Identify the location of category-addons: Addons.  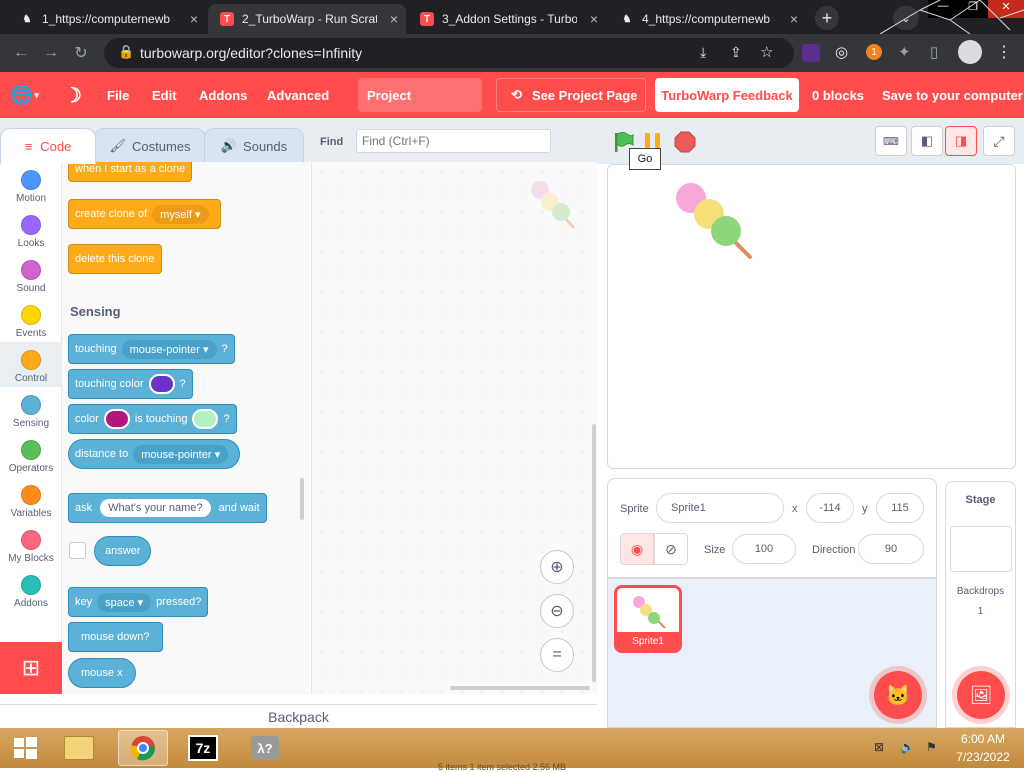
(31, 589).